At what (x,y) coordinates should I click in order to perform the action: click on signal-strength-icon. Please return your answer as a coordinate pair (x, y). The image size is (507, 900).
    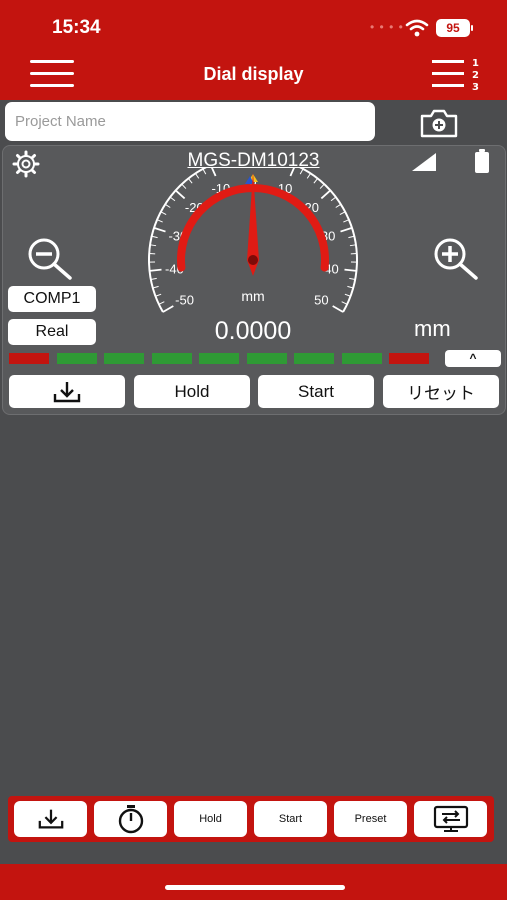
    Looking at the image, I should click on (424, 162).